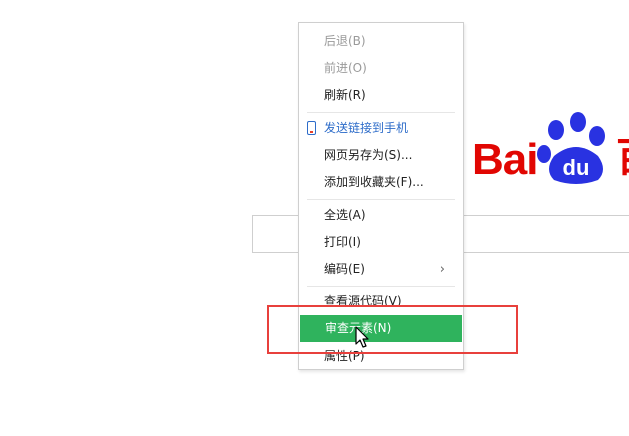 This screenshot has width=629, height=436. I want to click on annotation-highlight-box, so click(392, 329).